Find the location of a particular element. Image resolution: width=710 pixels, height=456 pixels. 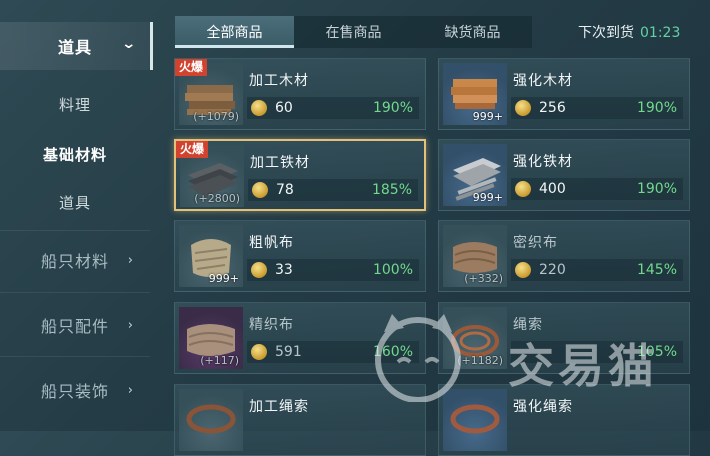

stock-count: (+332) is located at coordinates (483, 278).